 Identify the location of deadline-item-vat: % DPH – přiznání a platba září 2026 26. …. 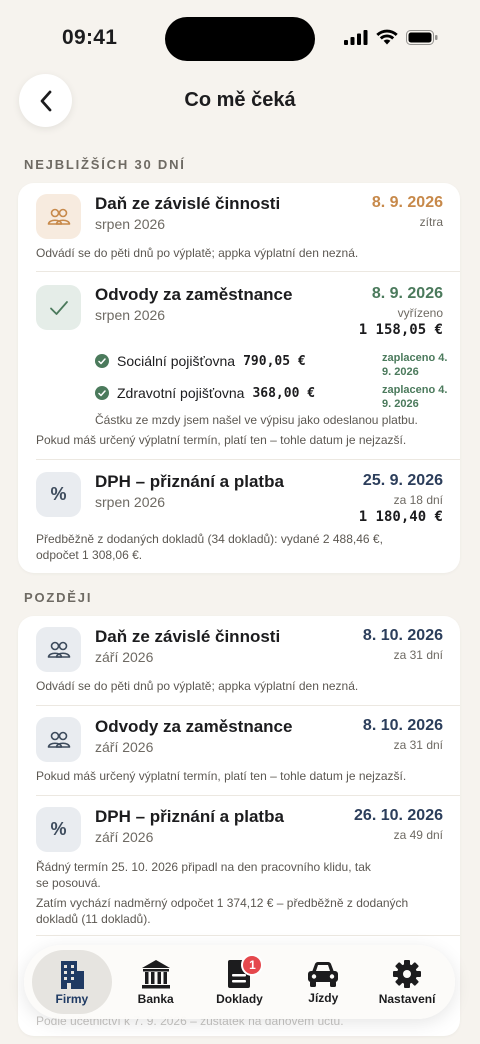
(239, 866).